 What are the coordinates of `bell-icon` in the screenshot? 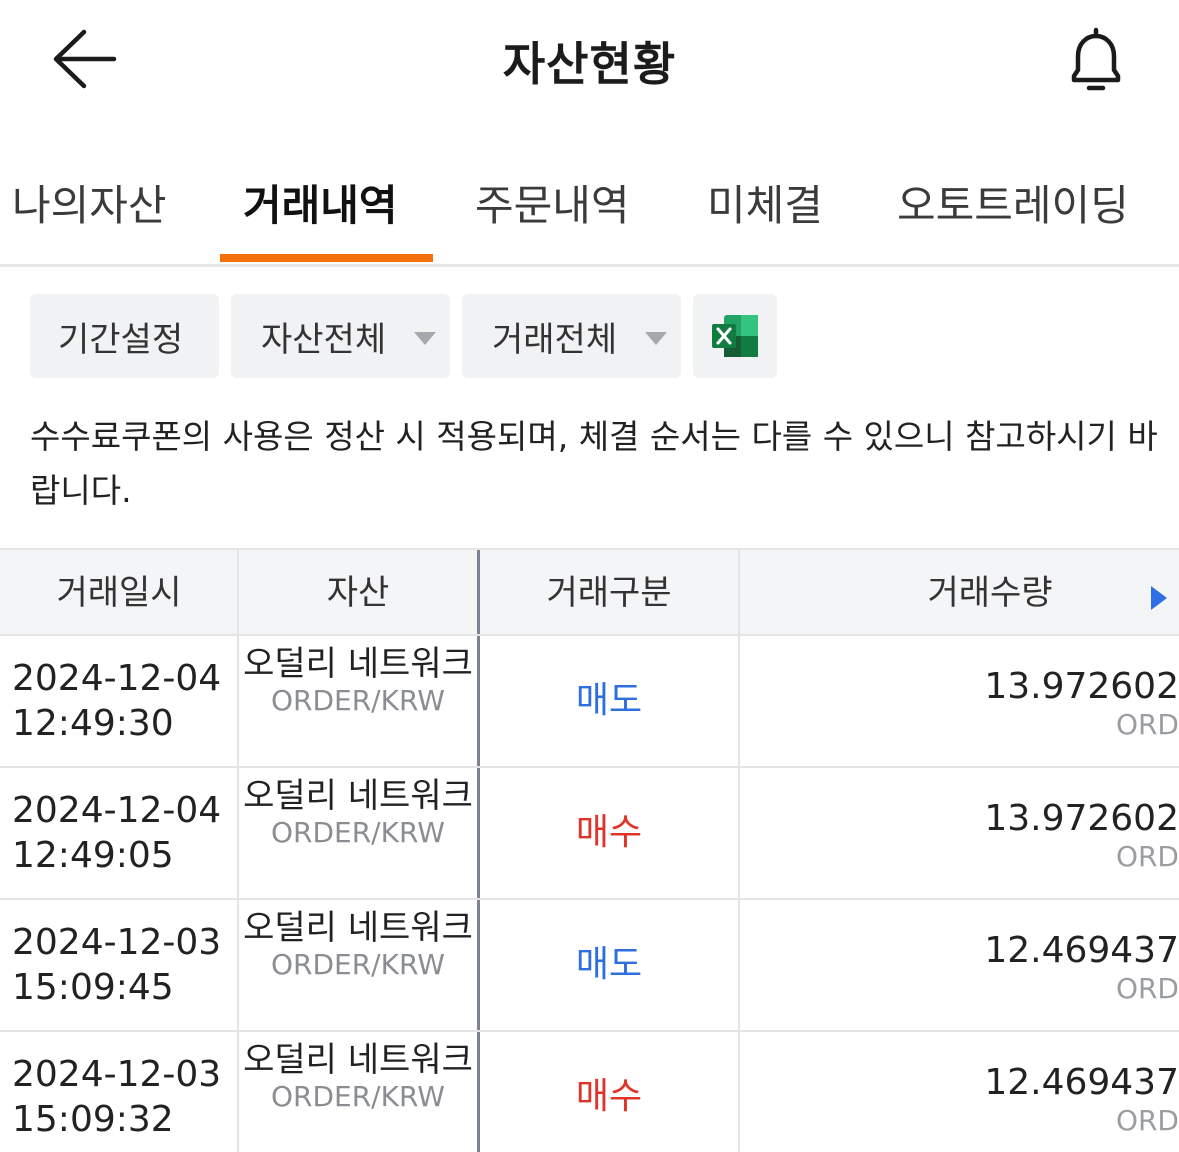 It's located at (1096, 59).